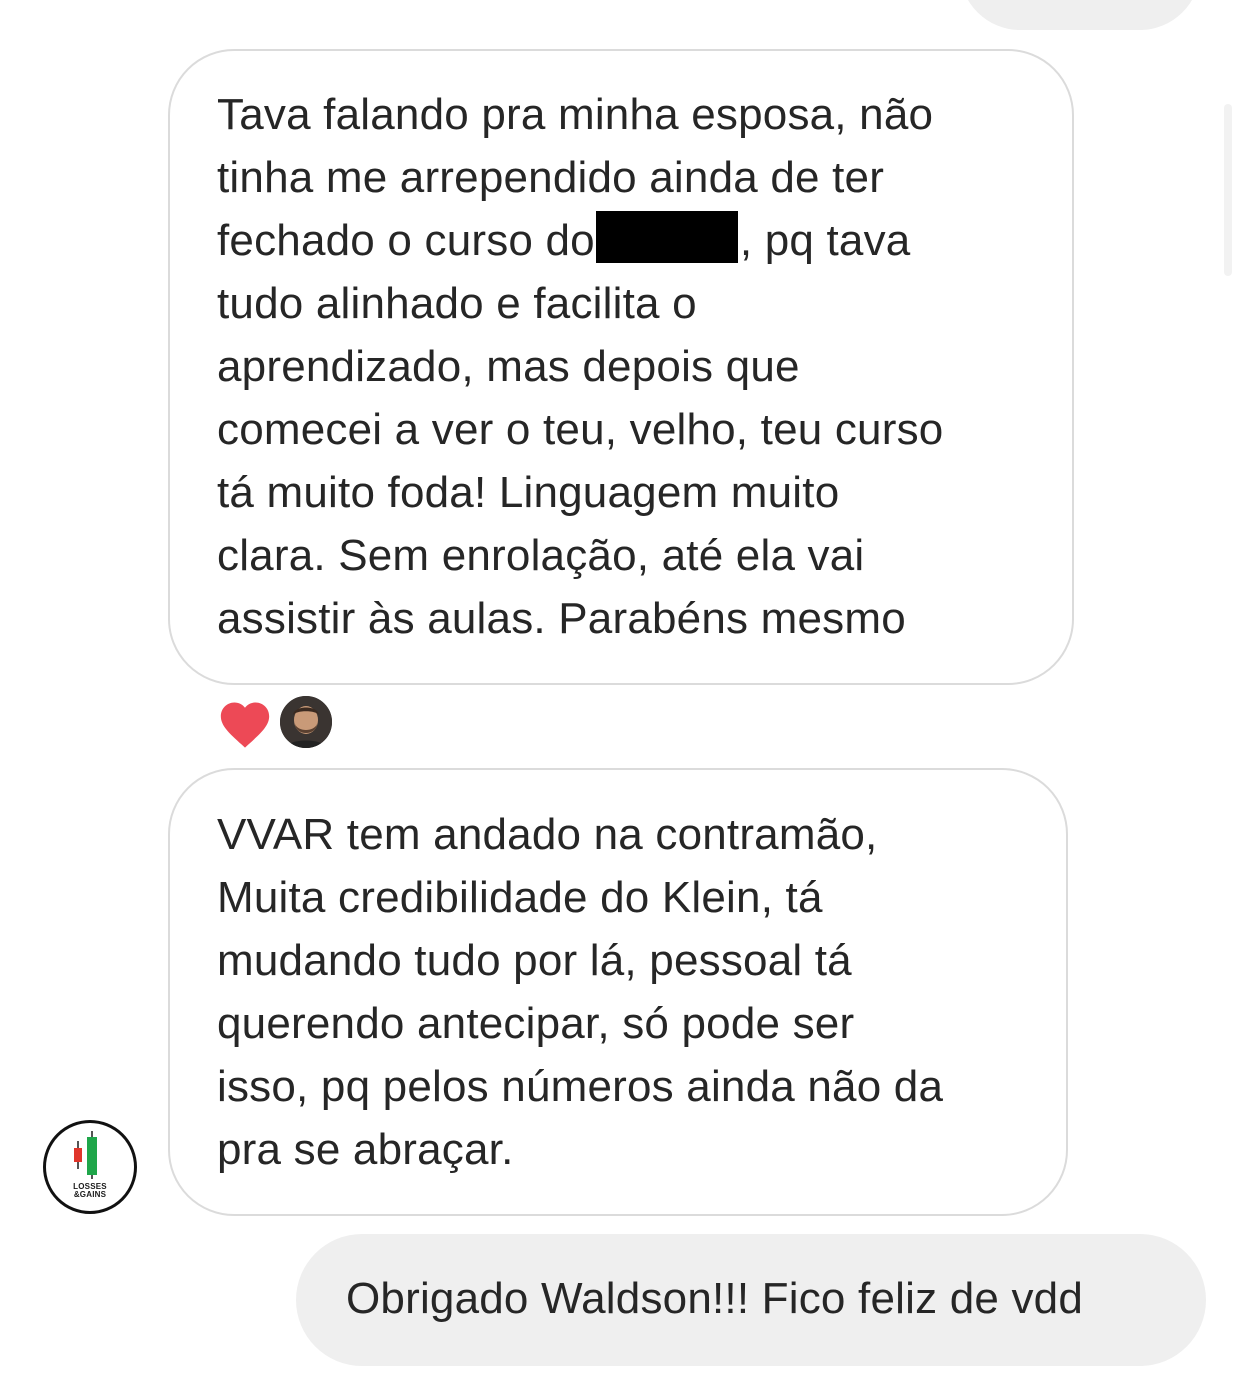 This screenshot has width=1242, height=1381. I want to click on message-line: assistir às aulas. Parabéns mesmo, so click(561, 618).